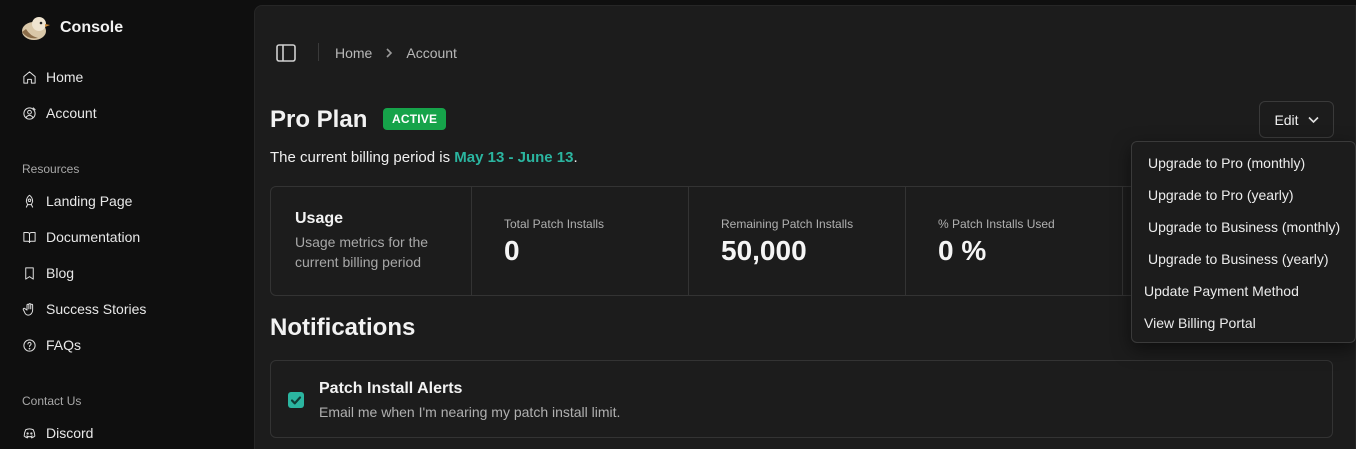 This screenshot has width=1356, height=449. I want to click on alert-checkbox, so click(296, 400).